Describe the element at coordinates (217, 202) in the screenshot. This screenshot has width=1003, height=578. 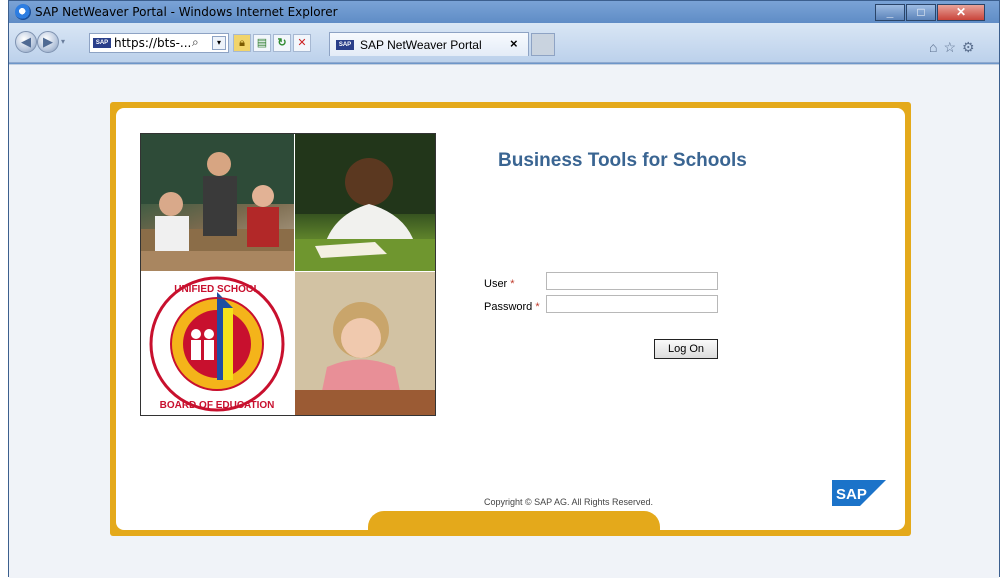
I see `classroom-photo` at that location.